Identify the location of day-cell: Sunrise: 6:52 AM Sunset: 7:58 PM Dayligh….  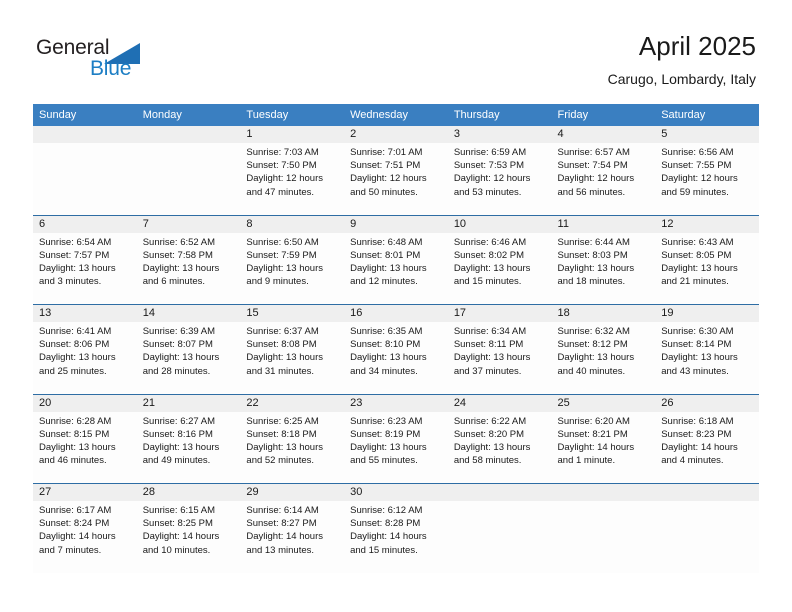
(188, 268).